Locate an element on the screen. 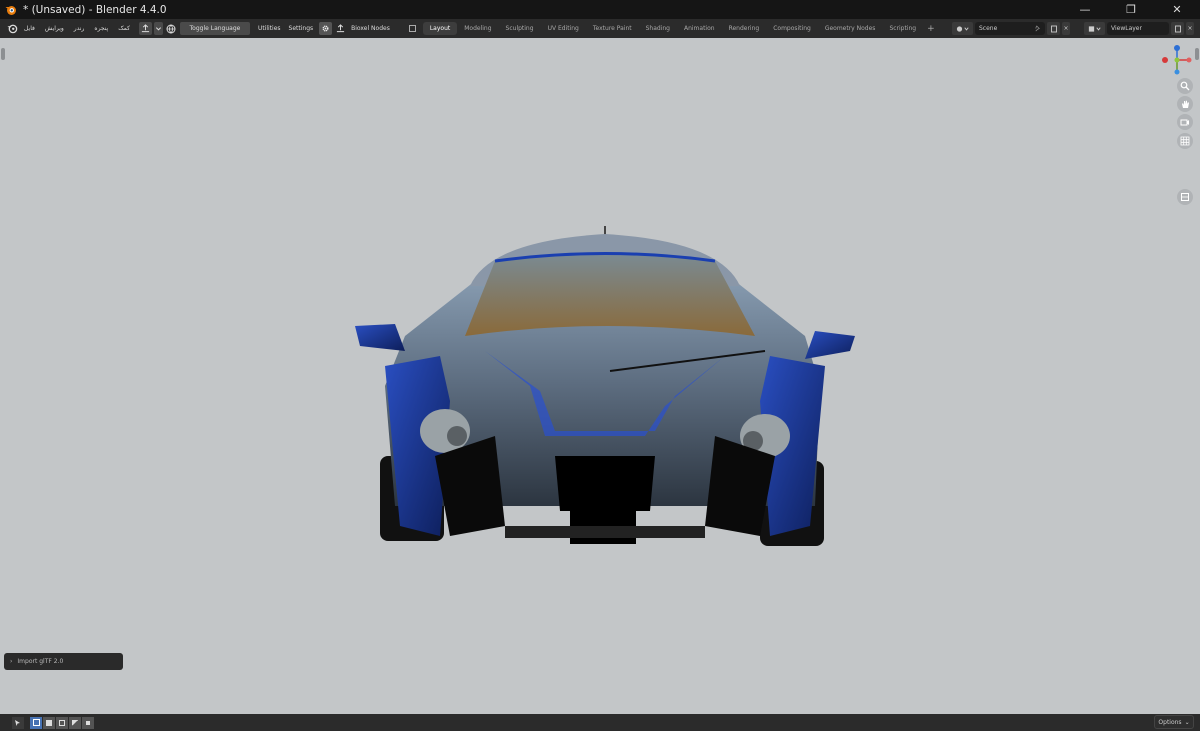 The width and height of the screenshot is (1200, 731). select-invert-button is located at coordinates (75, 722).